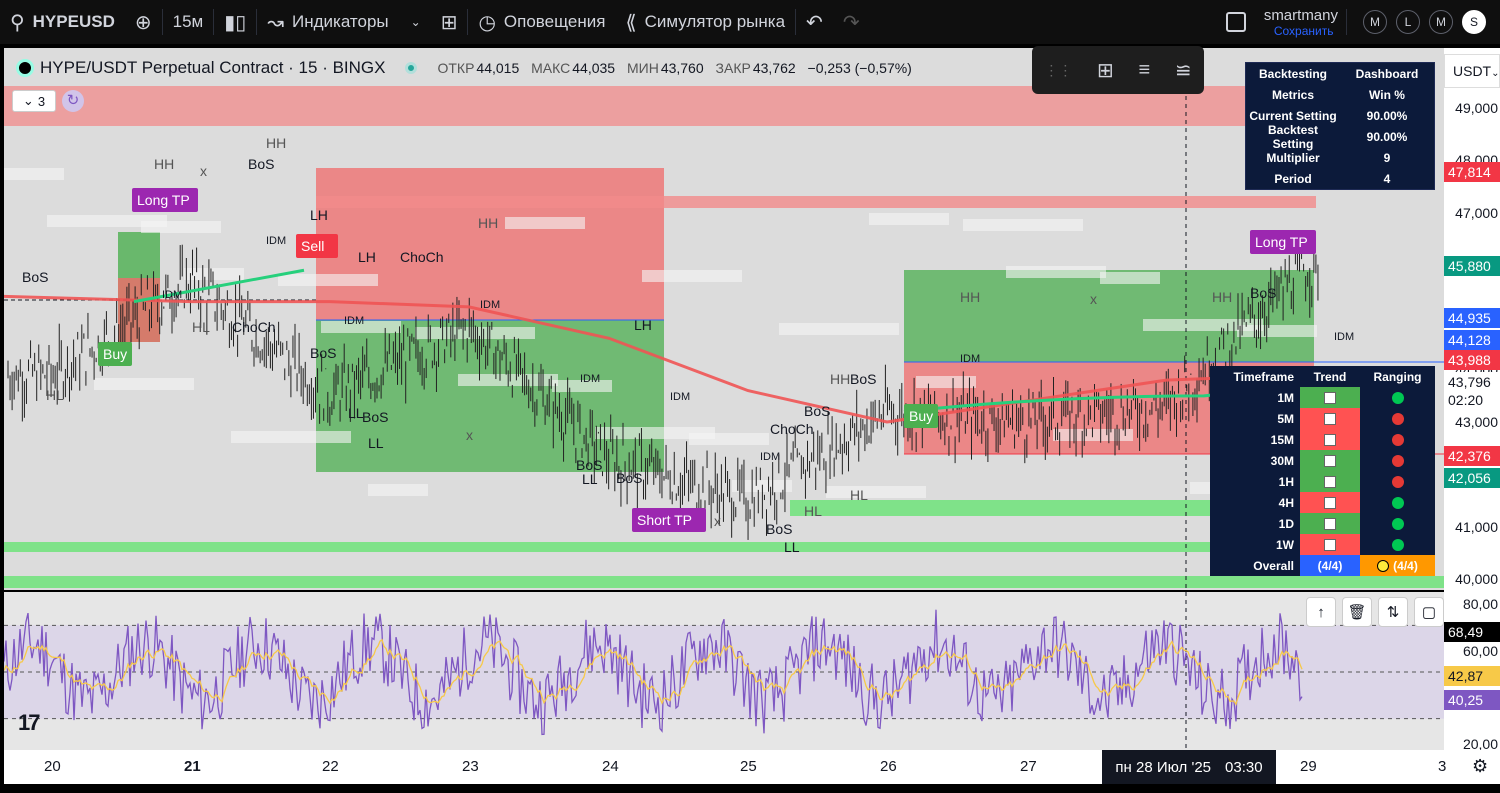  Describe the element at coordinates (1474, 22) in the screenshot. I see `profile-button-4: S` at that location.